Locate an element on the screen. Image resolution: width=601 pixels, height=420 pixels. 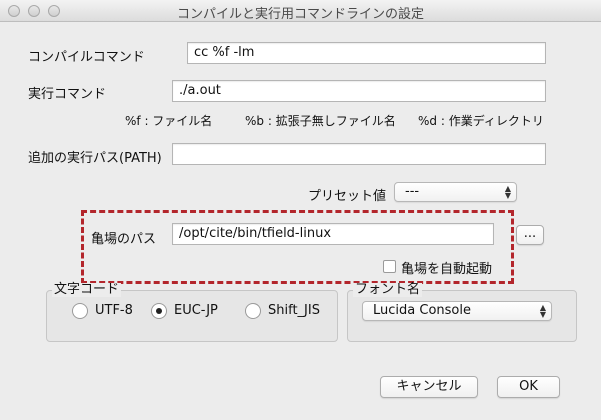
title-bar: コンパイルと実行用コマンドラインの設定 is located at coordinates (300, 11).